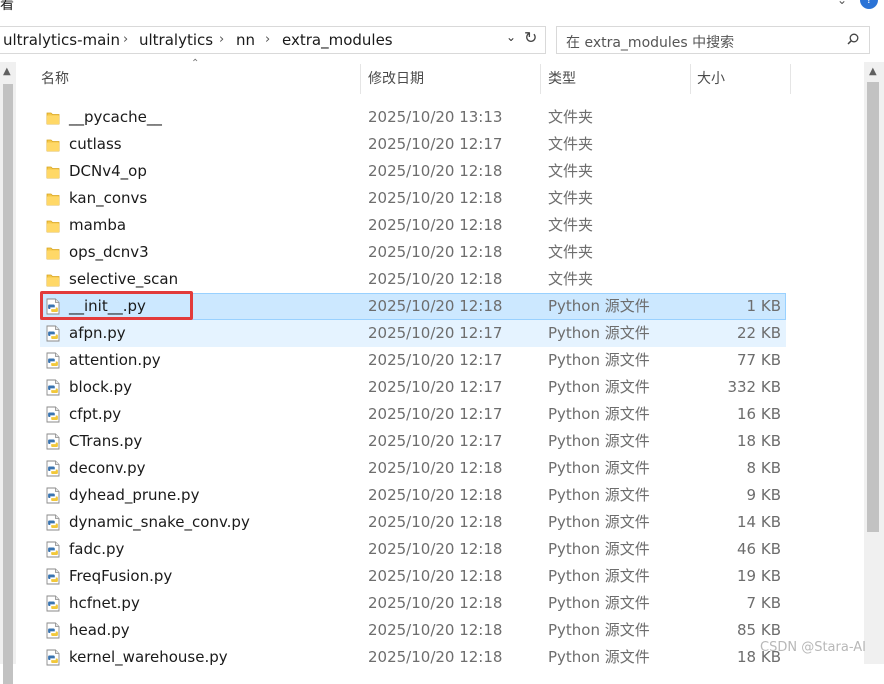  I want to click on file-row: mamba 2025/10/20 12:18 文件夹, so click(413, 225).